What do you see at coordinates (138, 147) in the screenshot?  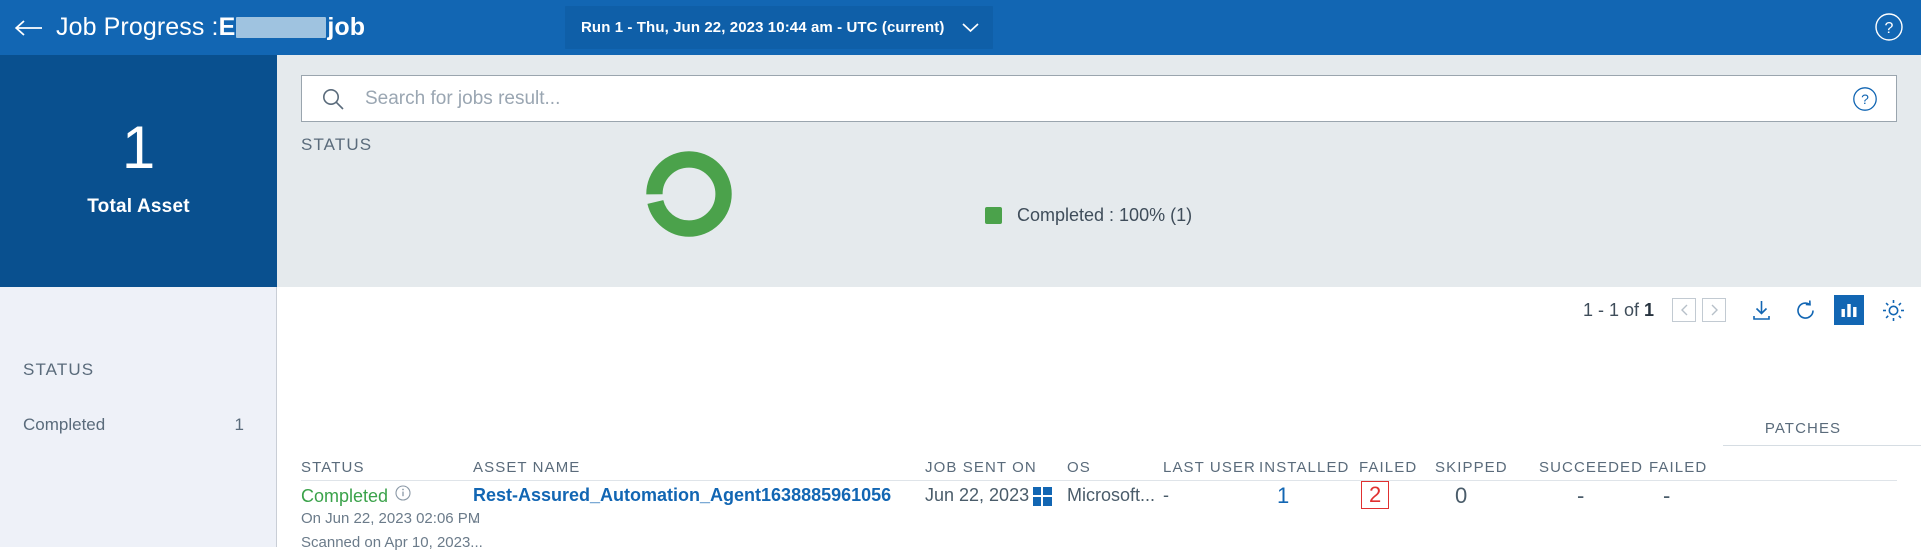 I see `total-asset-count: 1` at bounding box center [138, 147].